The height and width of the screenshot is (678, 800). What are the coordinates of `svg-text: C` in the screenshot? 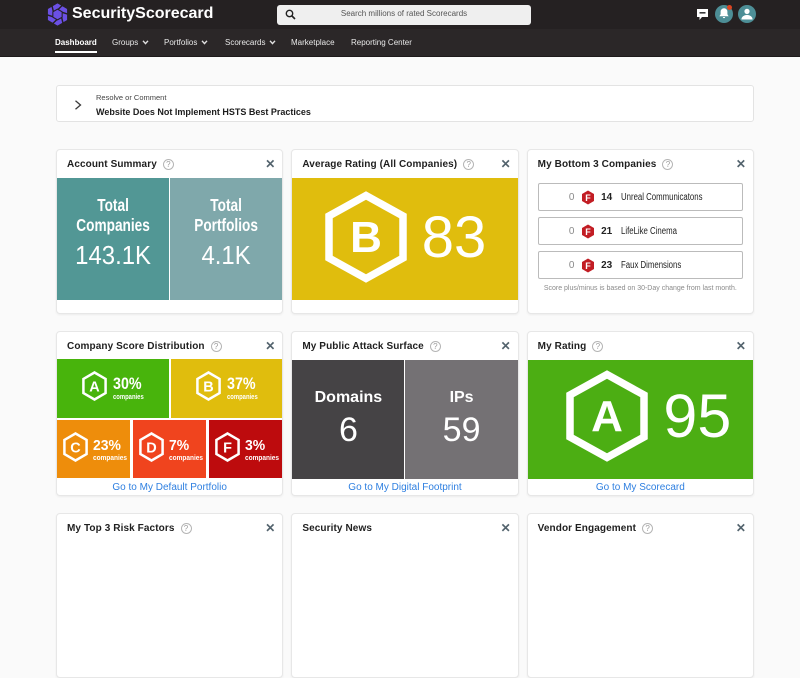 It's located at (76, 448).